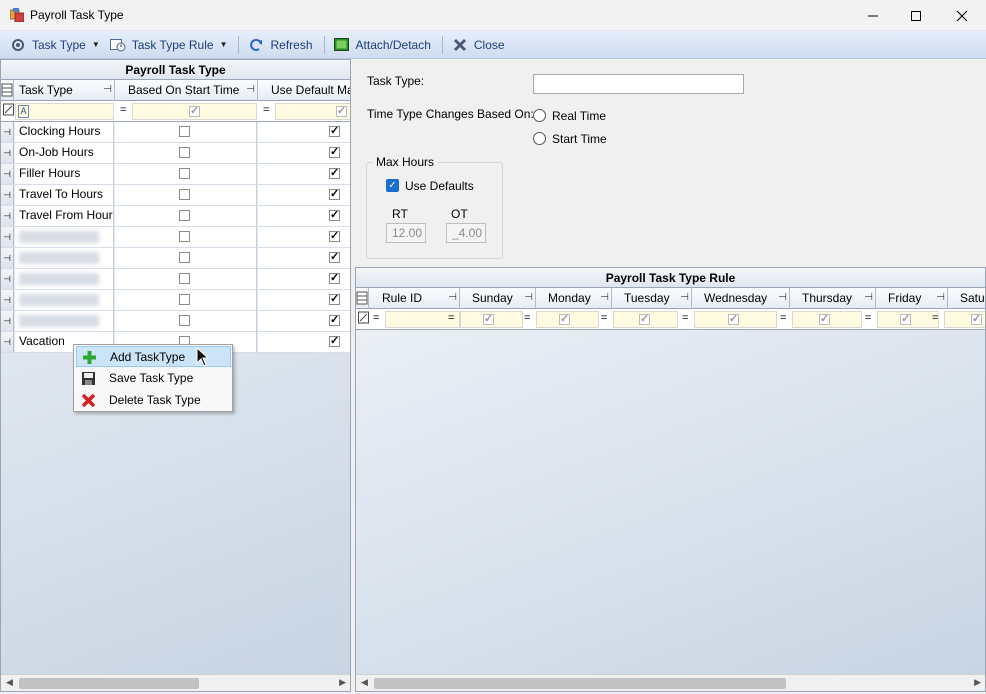 The height and width of the screenshot is (694, 986). I want to click on column-header-rule-id: Rule ID ⊣, so click(415, 298).